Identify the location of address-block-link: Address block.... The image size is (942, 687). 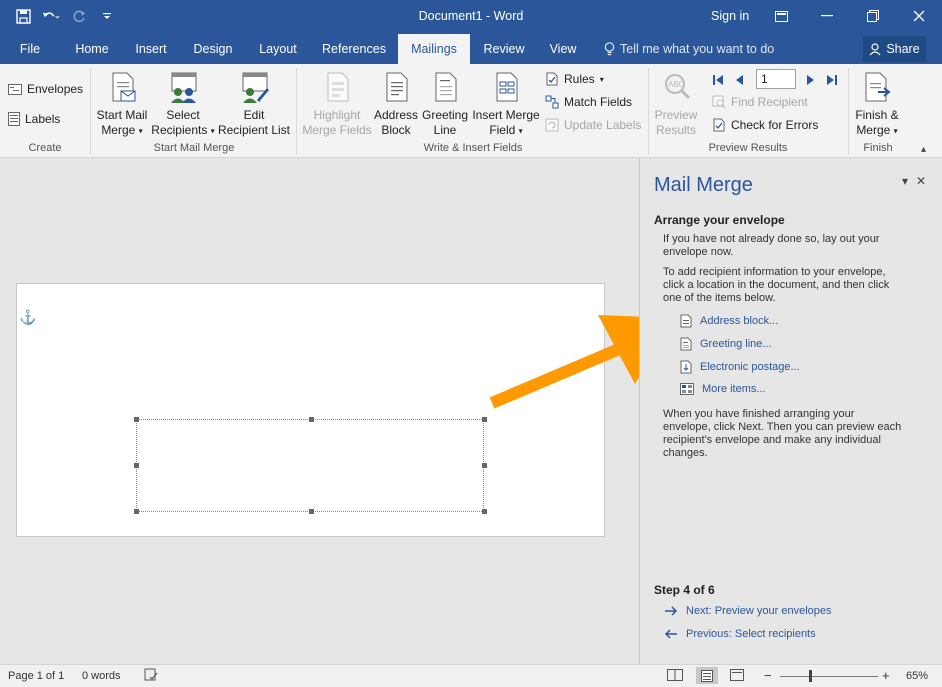
(729, 321).